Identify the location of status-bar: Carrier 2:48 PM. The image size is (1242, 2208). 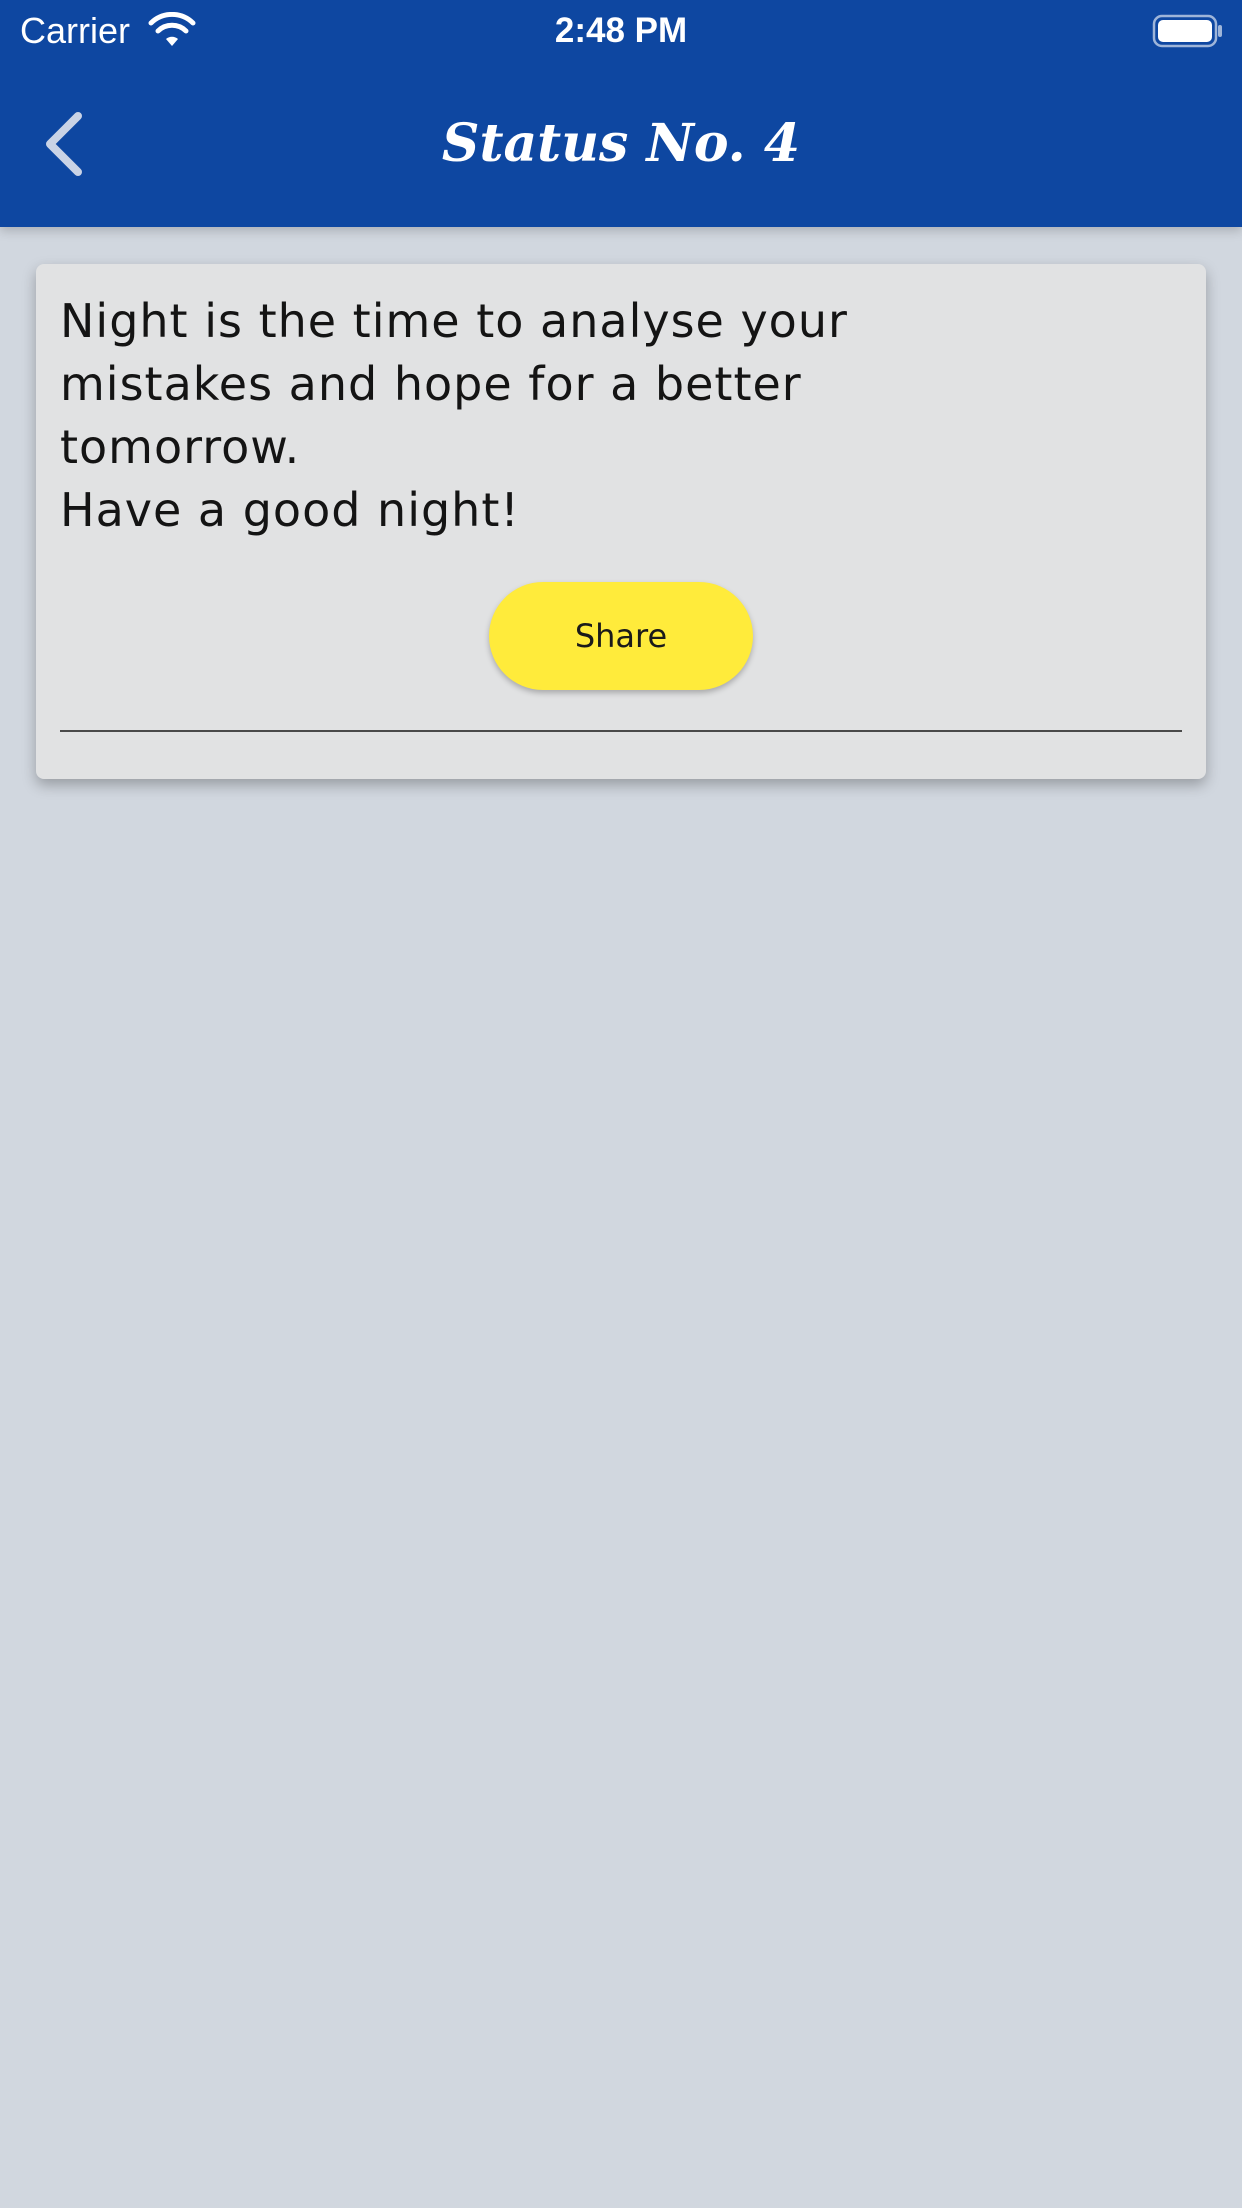
(621, 32).